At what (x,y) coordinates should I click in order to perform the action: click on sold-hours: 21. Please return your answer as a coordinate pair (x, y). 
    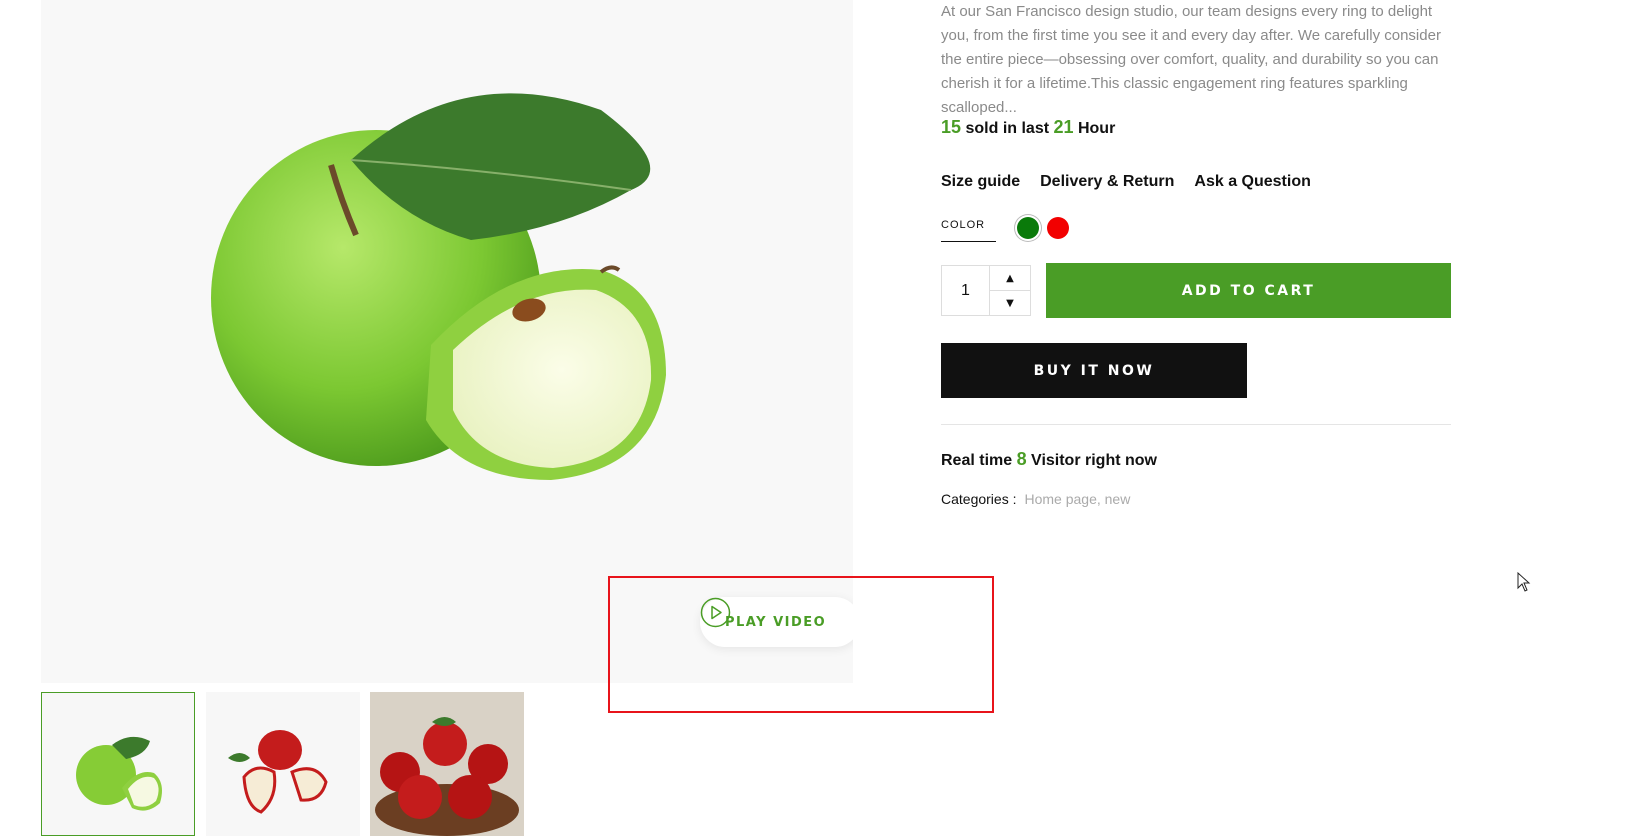
    Looking at the image, I should click on (1063, 127).